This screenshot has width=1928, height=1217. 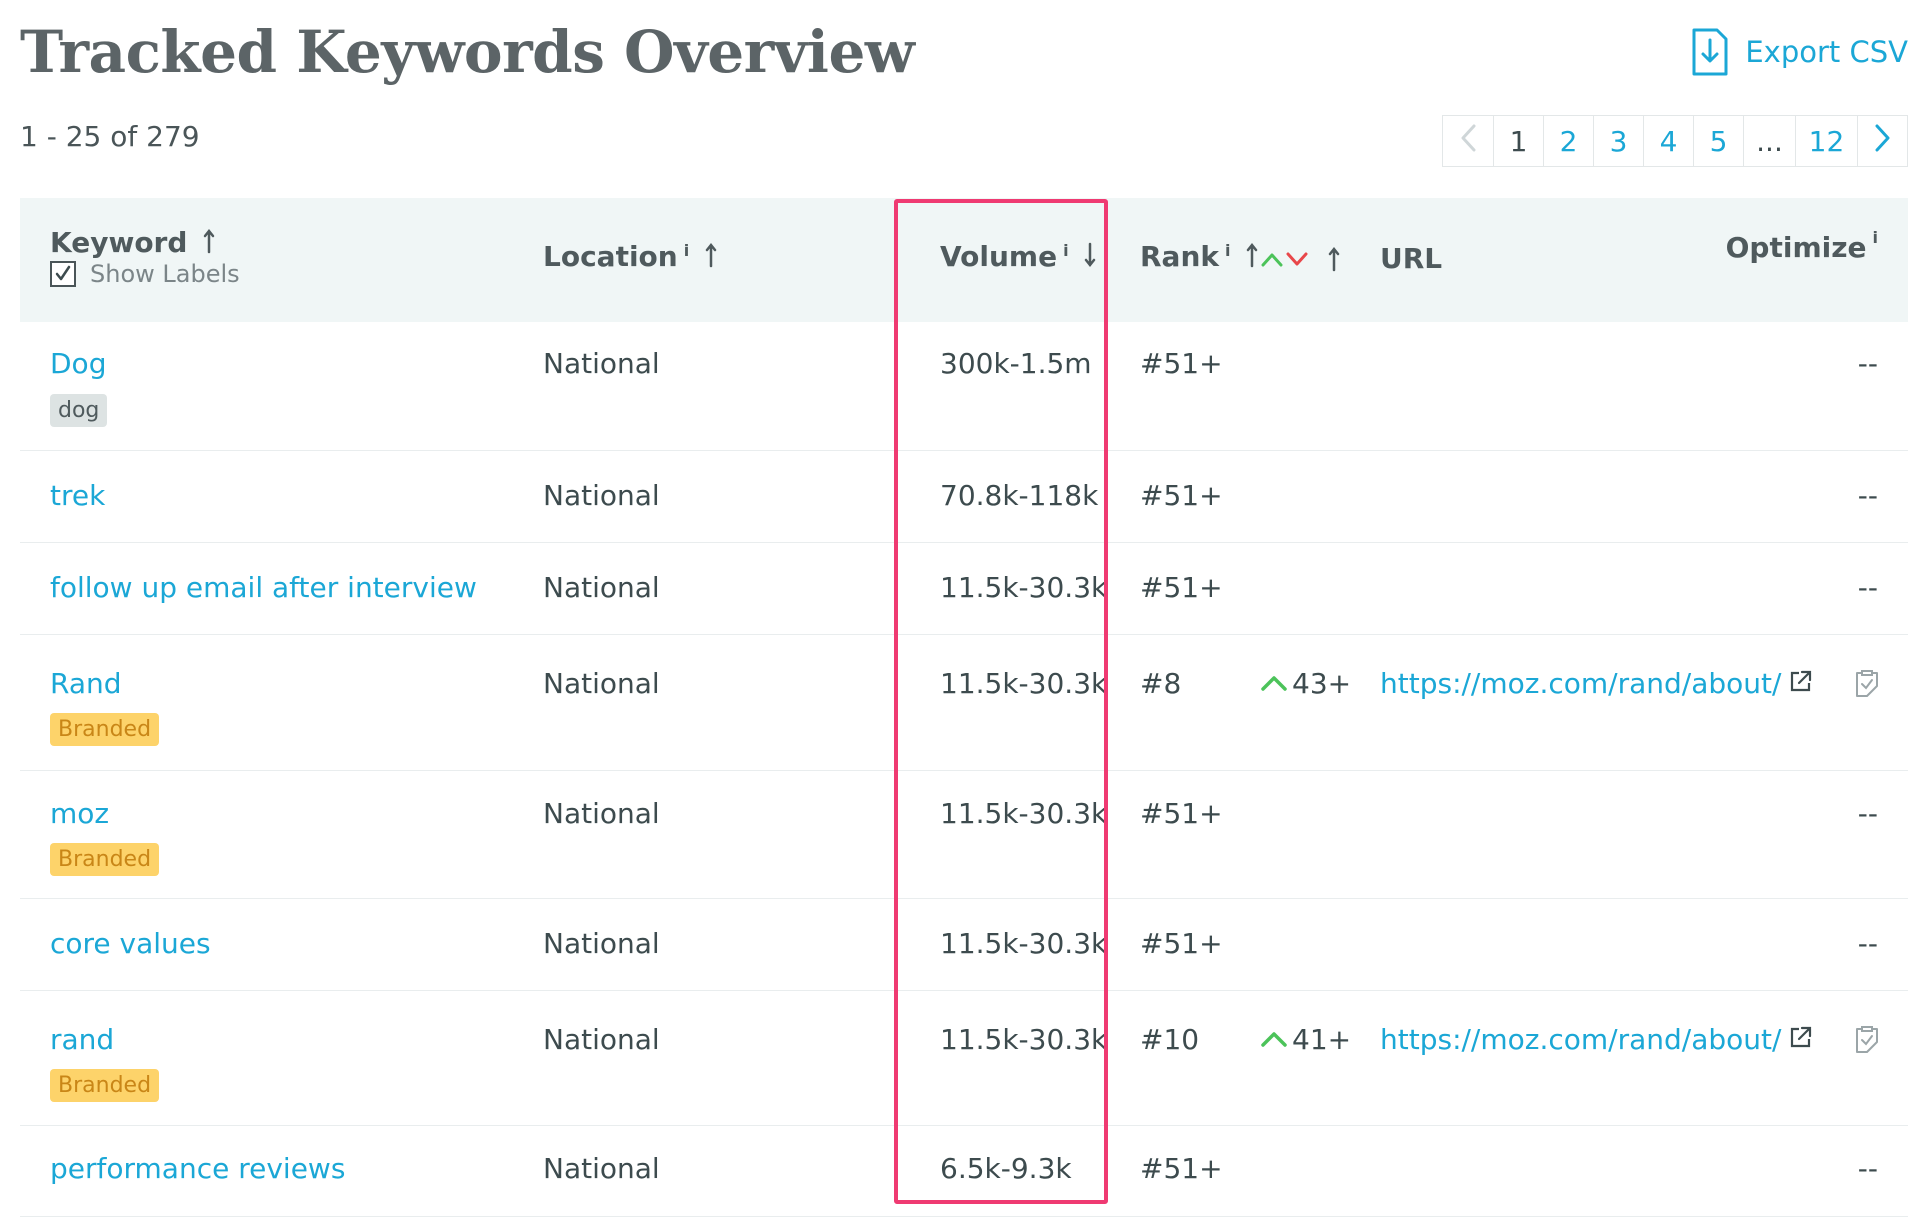 I want to click on column-volume: Volume i, so click(x=1018, y=257).